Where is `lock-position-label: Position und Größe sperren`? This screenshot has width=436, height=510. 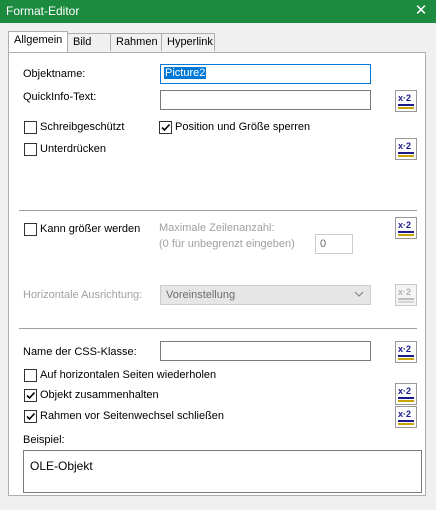 lock-position-label: Position und Größe sperren is located at coordinates (243, 127).